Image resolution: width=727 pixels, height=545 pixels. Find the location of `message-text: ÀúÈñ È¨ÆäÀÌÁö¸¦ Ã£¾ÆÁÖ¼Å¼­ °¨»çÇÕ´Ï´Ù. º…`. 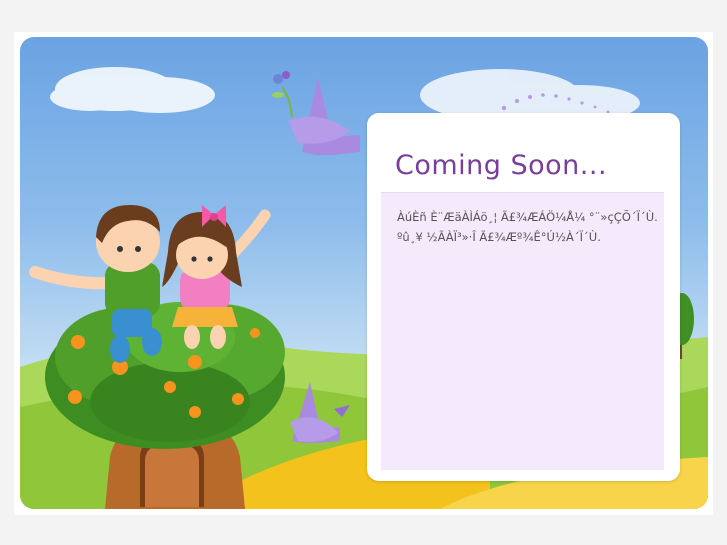

message-text: ÀúÈñ È¨ÆäÀÌÁö¸¦ Ã£¾ÆÁÖ¼Å¼­ °¨»çÇÕ´Ï´Ù. º… is located at coordinates (527, 227).